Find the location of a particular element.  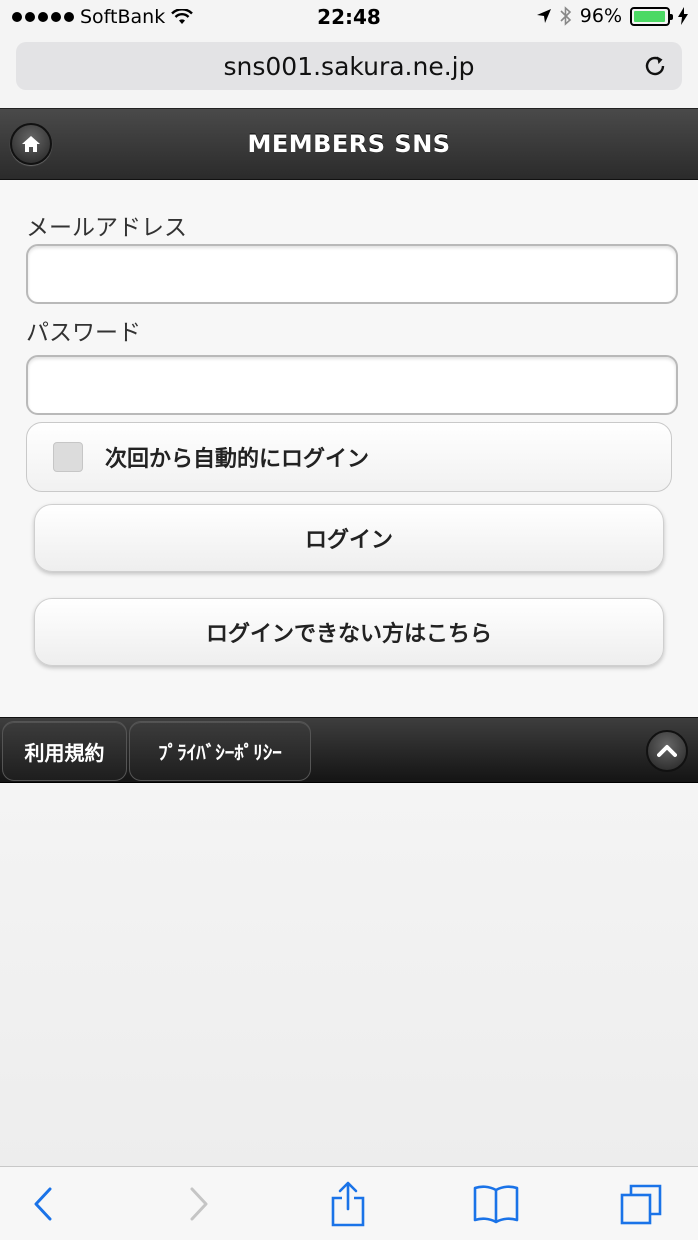

password-field is located at coordinates (352, 385).